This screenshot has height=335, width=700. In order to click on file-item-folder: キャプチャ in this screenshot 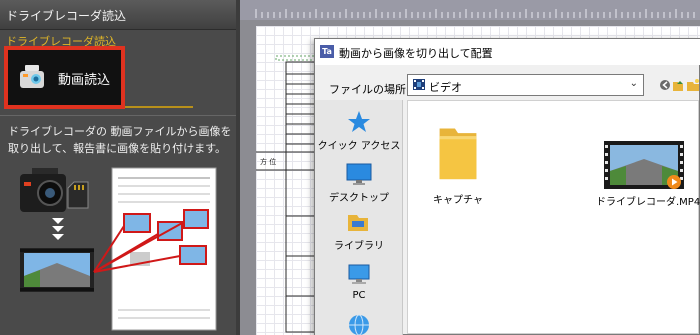, I will do `click(458, 161)`.